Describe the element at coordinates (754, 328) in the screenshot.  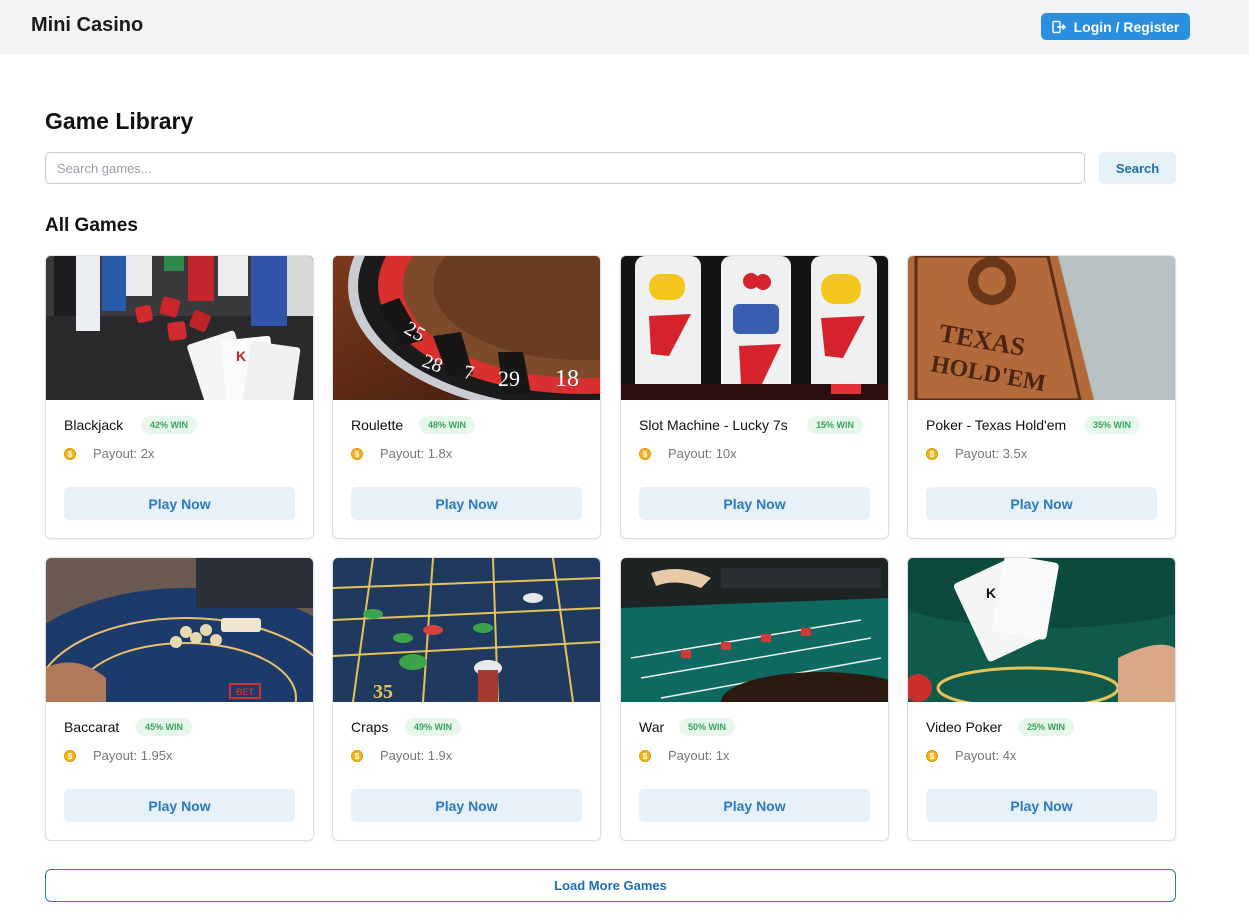
I see `slot-machine-photo` at that location.